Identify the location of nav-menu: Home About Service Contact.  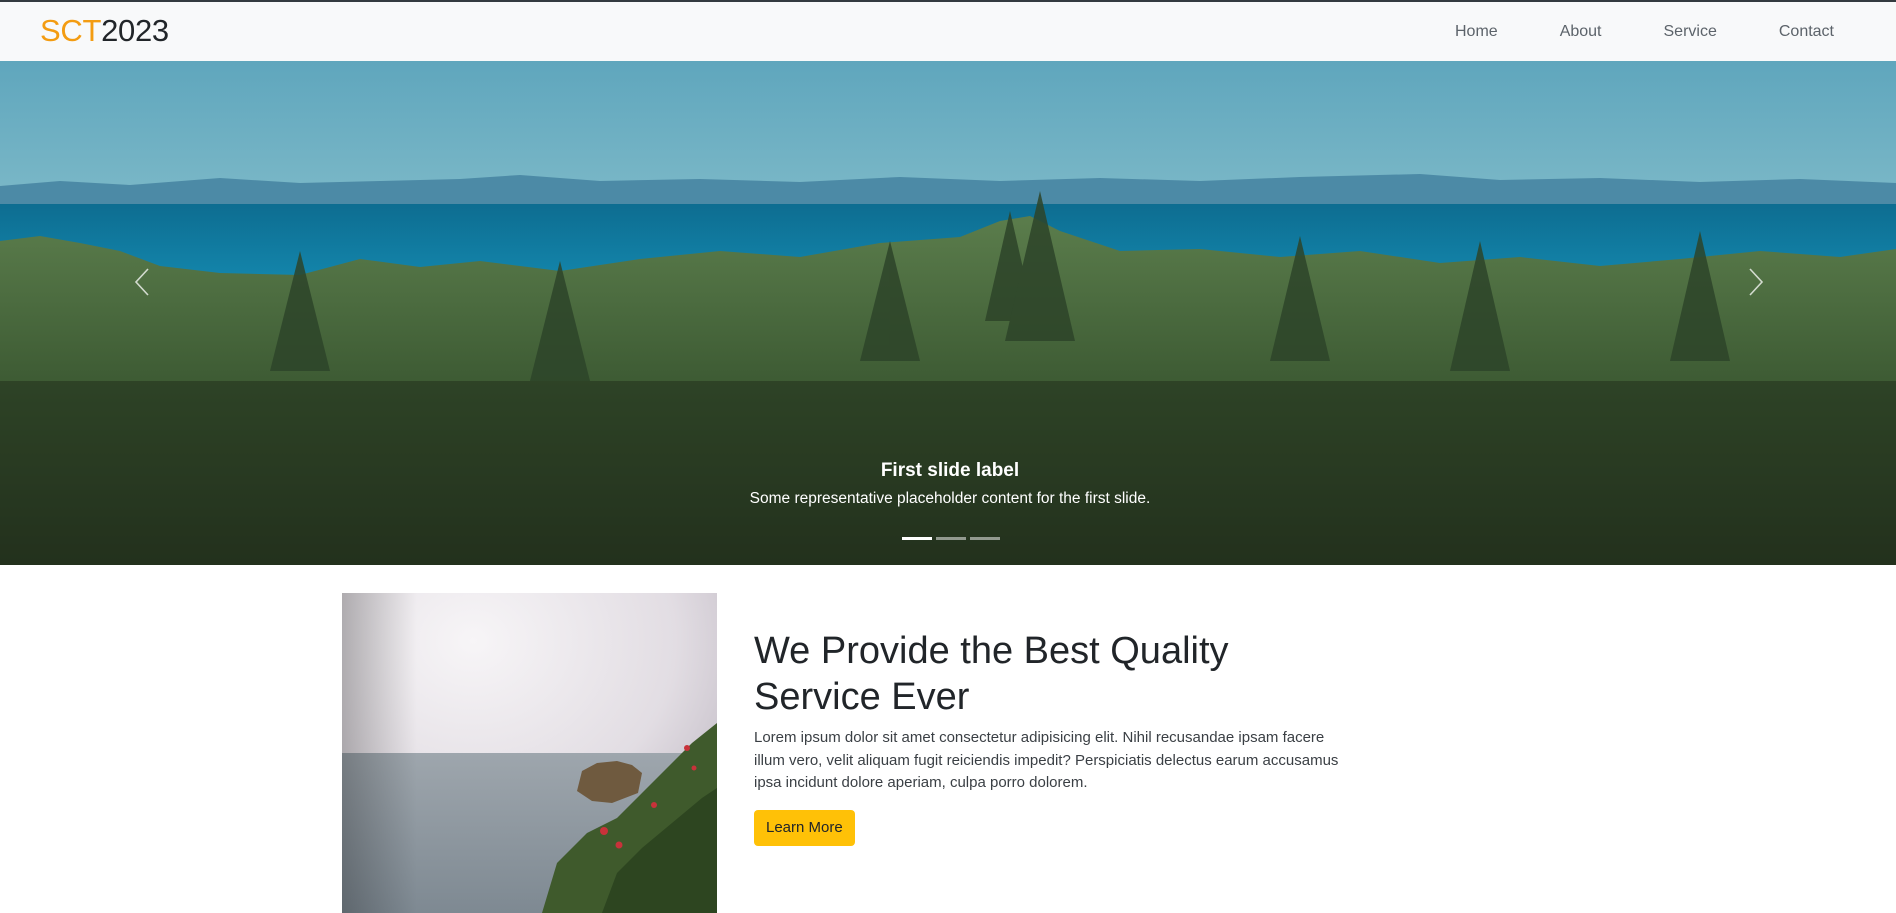
(1675, 31).